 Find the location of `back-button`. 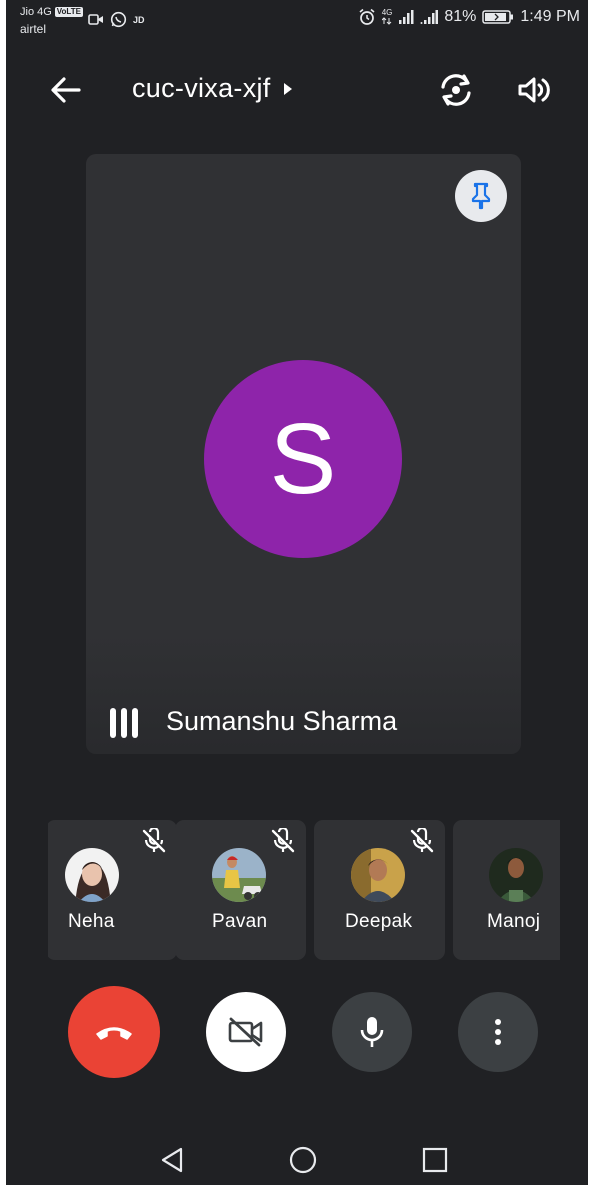

back-button is located at coordinates (66, 90).